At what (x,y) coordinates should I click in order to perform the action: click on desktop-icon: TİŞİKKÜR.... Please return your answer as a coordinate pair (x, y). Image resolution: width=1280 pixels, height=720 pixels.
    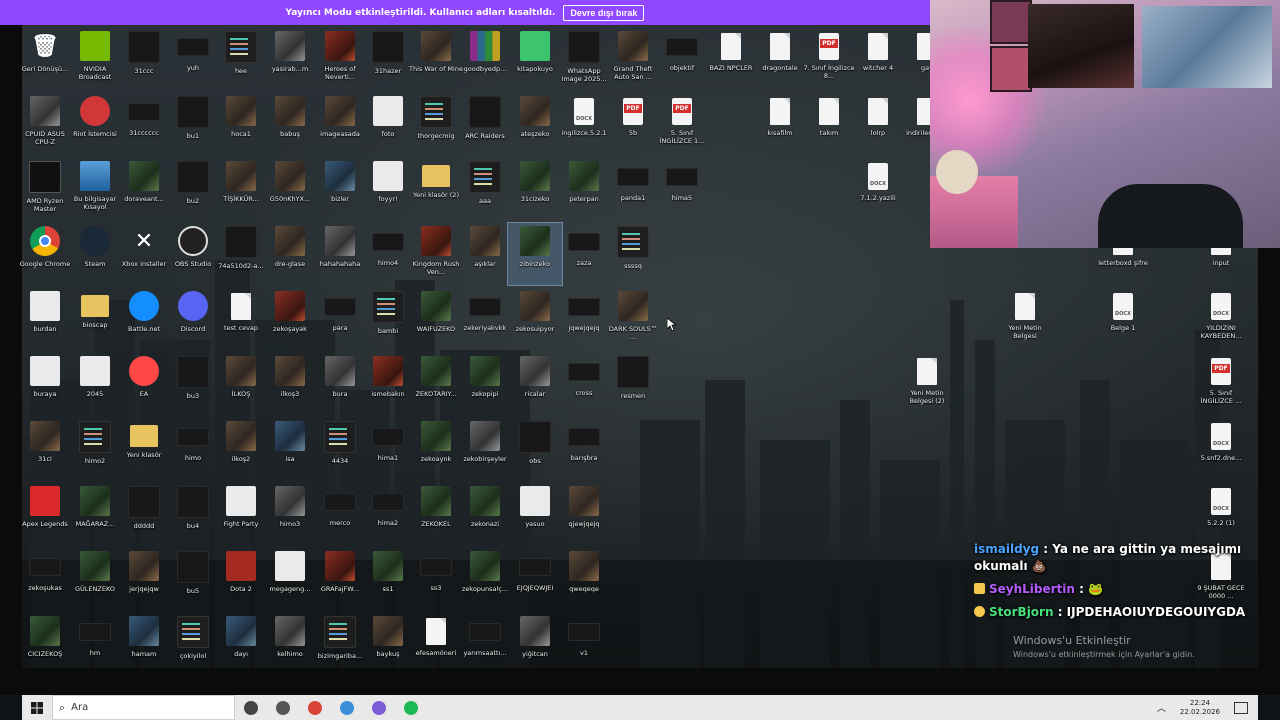
    Looking at the image, I should click on (241, 189).